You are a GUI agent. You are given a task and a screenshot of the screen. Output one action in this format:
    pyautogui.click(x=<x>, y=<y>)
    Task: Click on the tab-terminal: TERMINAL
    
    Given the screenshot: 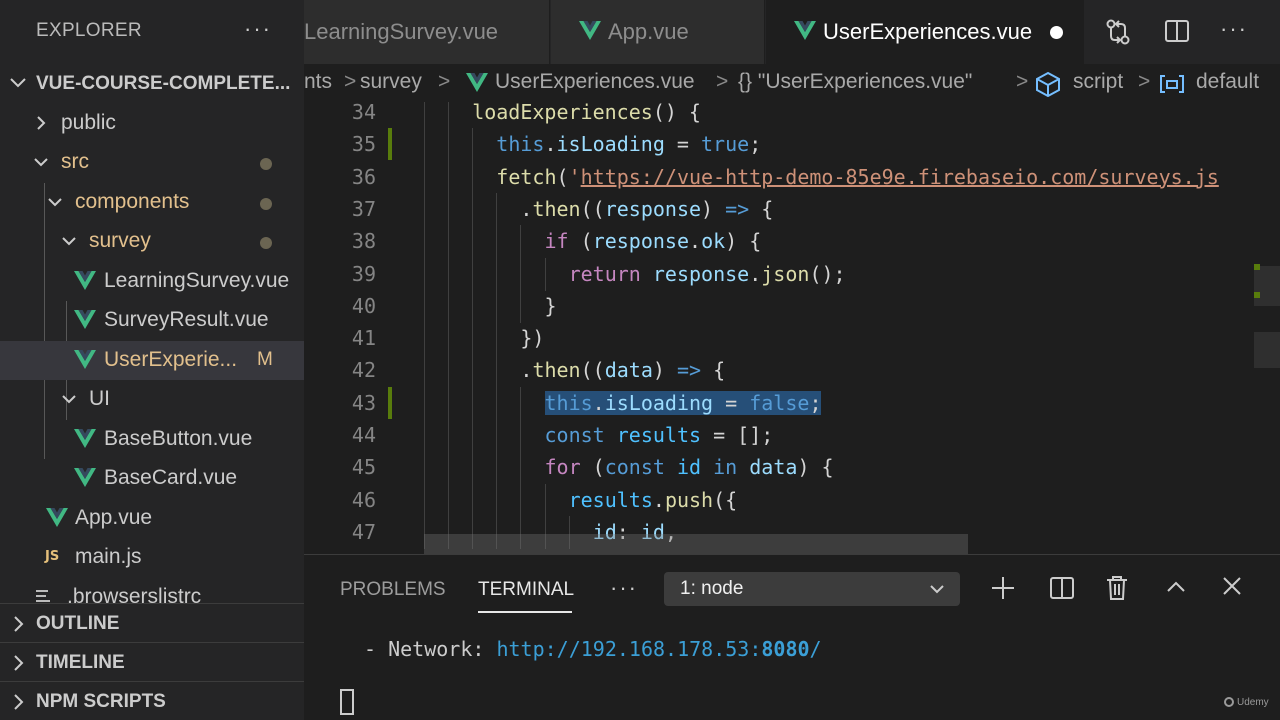 What is the action you would take?
    pyautogui.click(x=526, y=590)
    